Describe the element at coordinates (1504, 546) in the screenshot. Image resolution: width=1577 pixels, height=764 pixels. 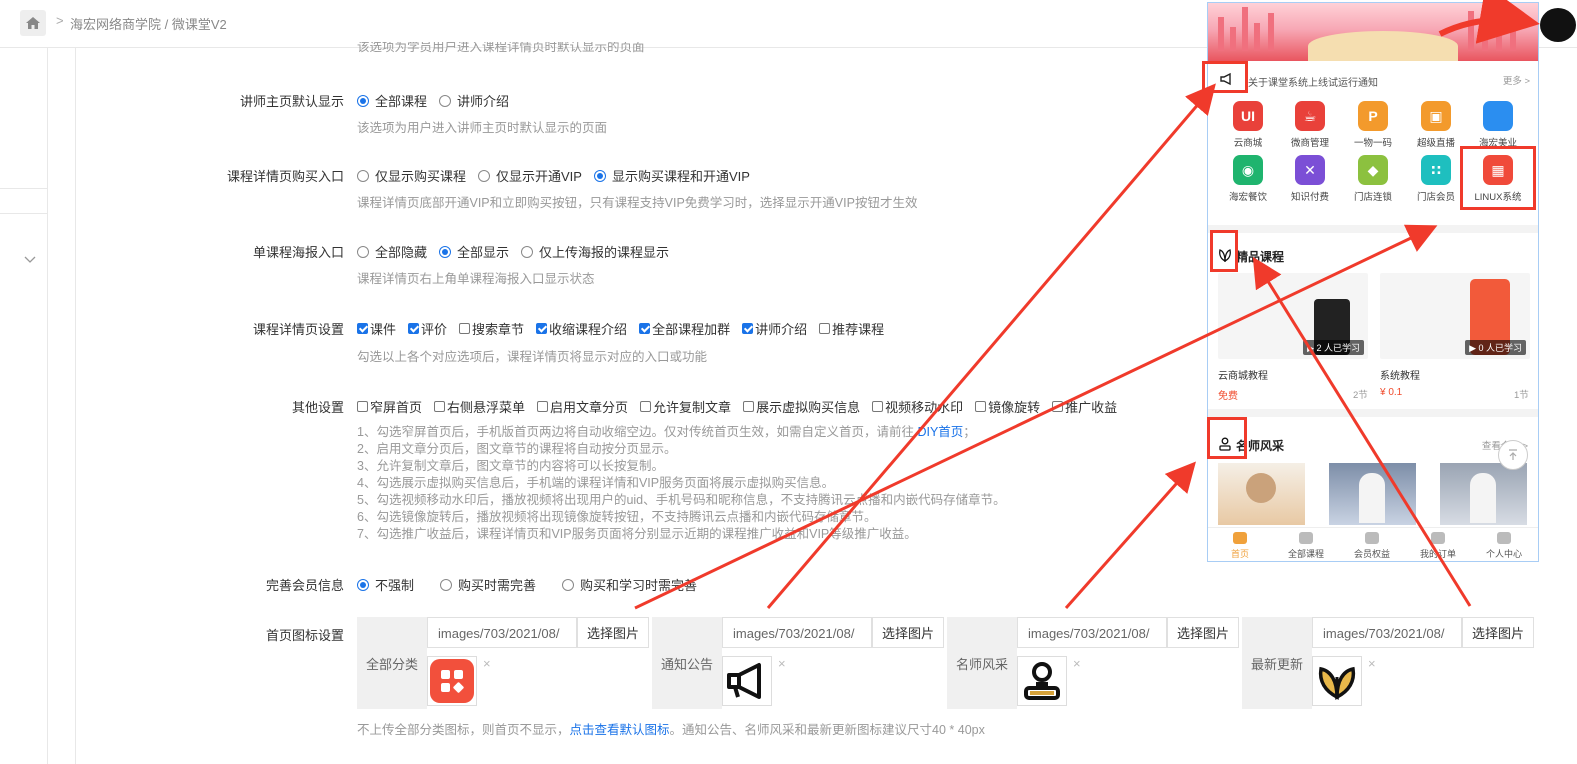
I see `tab-profile: 个人中心` at that location.